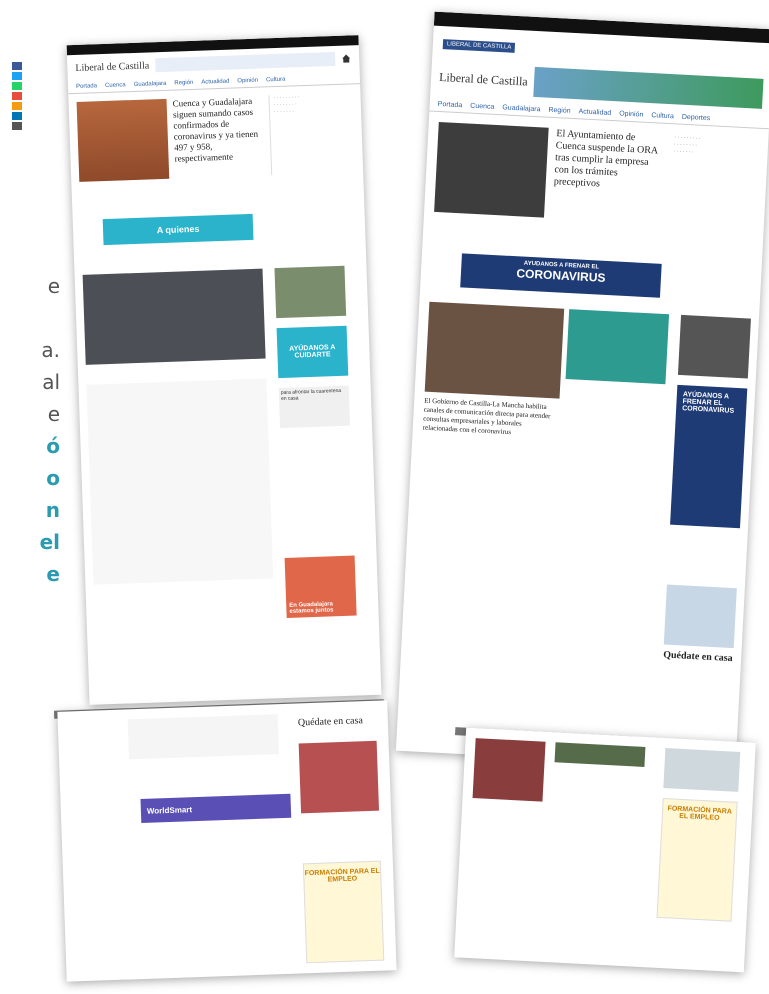 The height and width of the screenshot is (994, 769). Describe the element at coordinates (600, 754) in the screenshot. I see `news-photo` at that location.